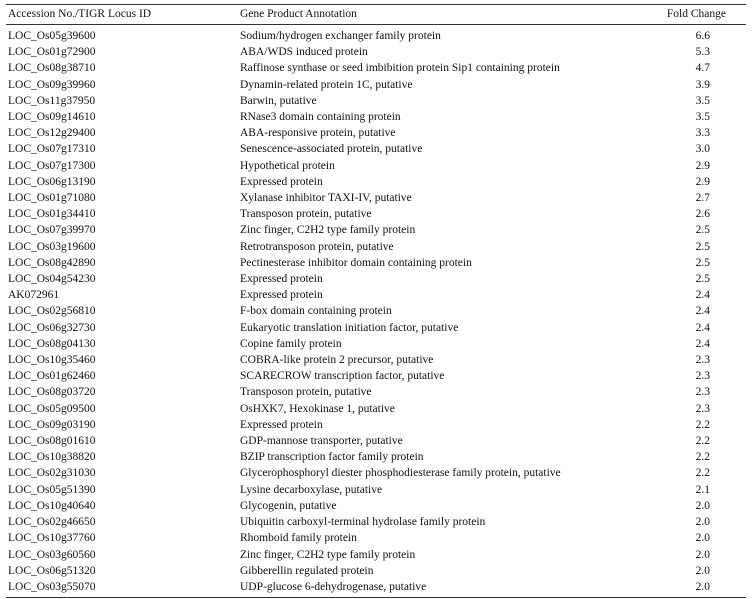 This screenshot has width=752, height=599. I want to click on cell-annotation: COBRA-like protein 2 precursor, putative, so click(337, 360).